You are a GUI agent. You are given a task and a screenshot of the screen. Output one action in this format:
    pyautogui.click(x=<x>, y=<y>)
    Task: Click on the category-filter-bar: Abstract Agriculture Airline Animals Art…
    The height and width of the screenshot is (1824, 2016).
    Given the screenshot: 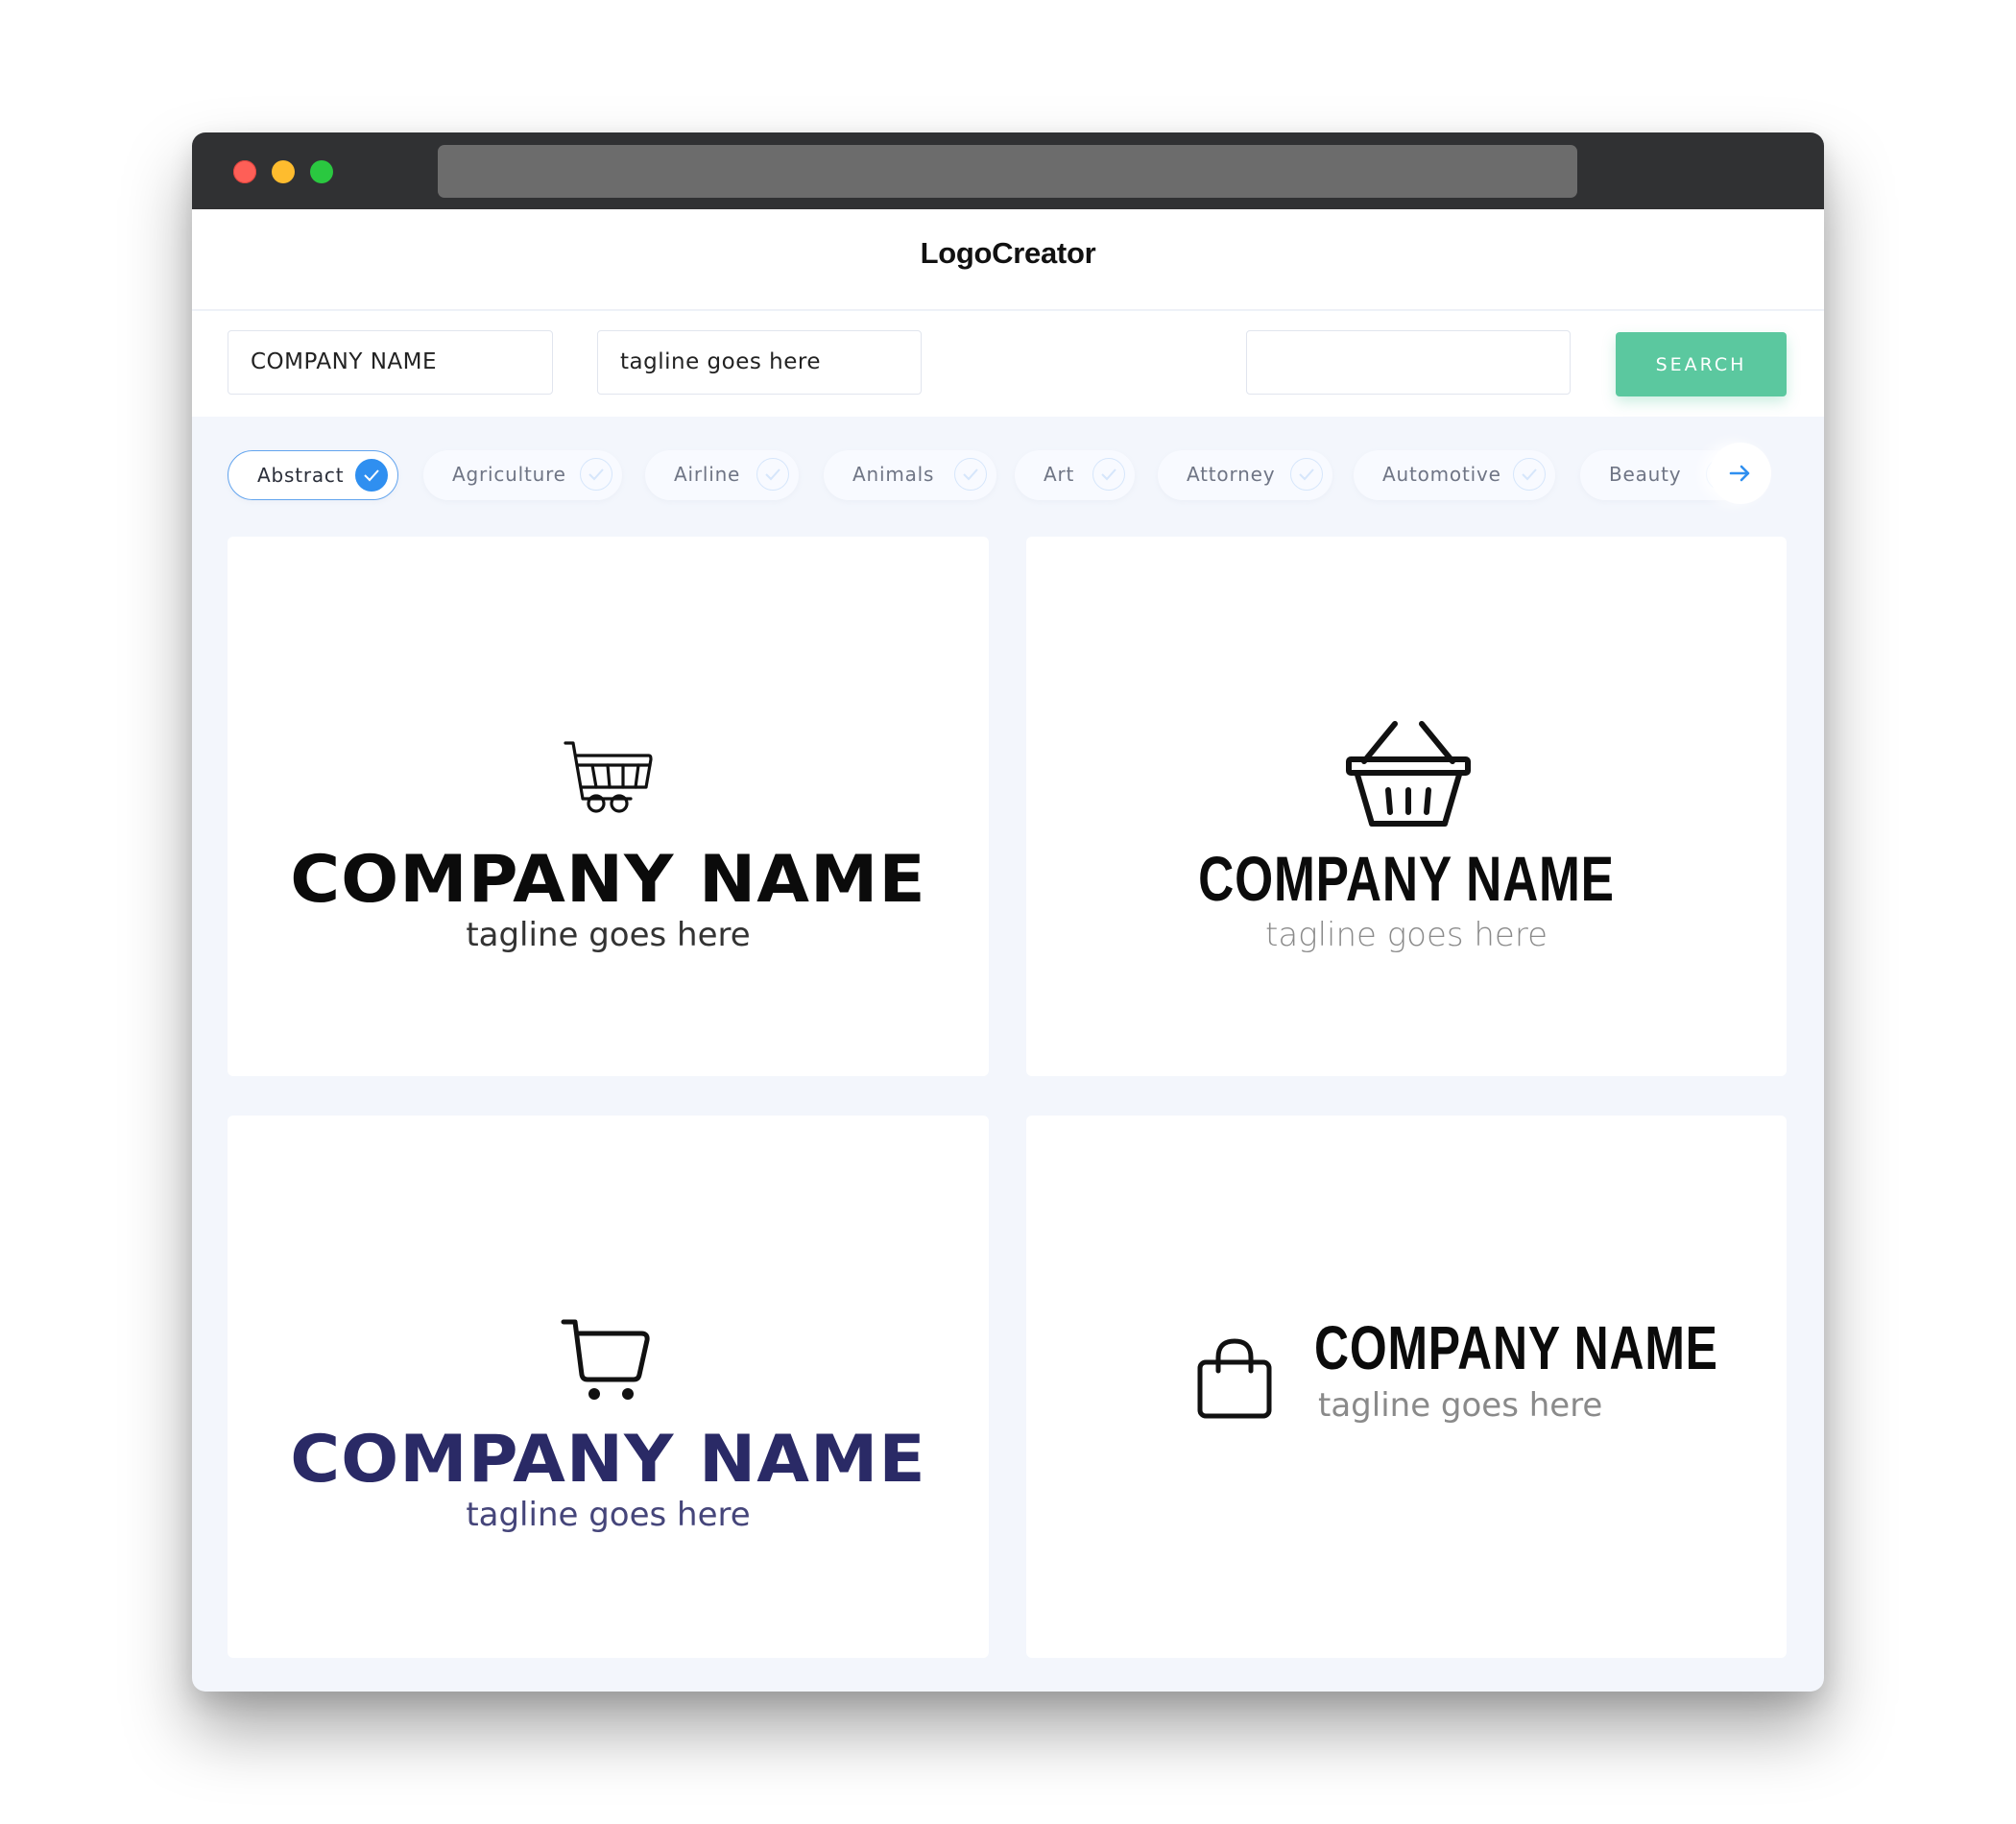 What is the action you would take?
    pyautogui.click(x=1008, y=476)
    